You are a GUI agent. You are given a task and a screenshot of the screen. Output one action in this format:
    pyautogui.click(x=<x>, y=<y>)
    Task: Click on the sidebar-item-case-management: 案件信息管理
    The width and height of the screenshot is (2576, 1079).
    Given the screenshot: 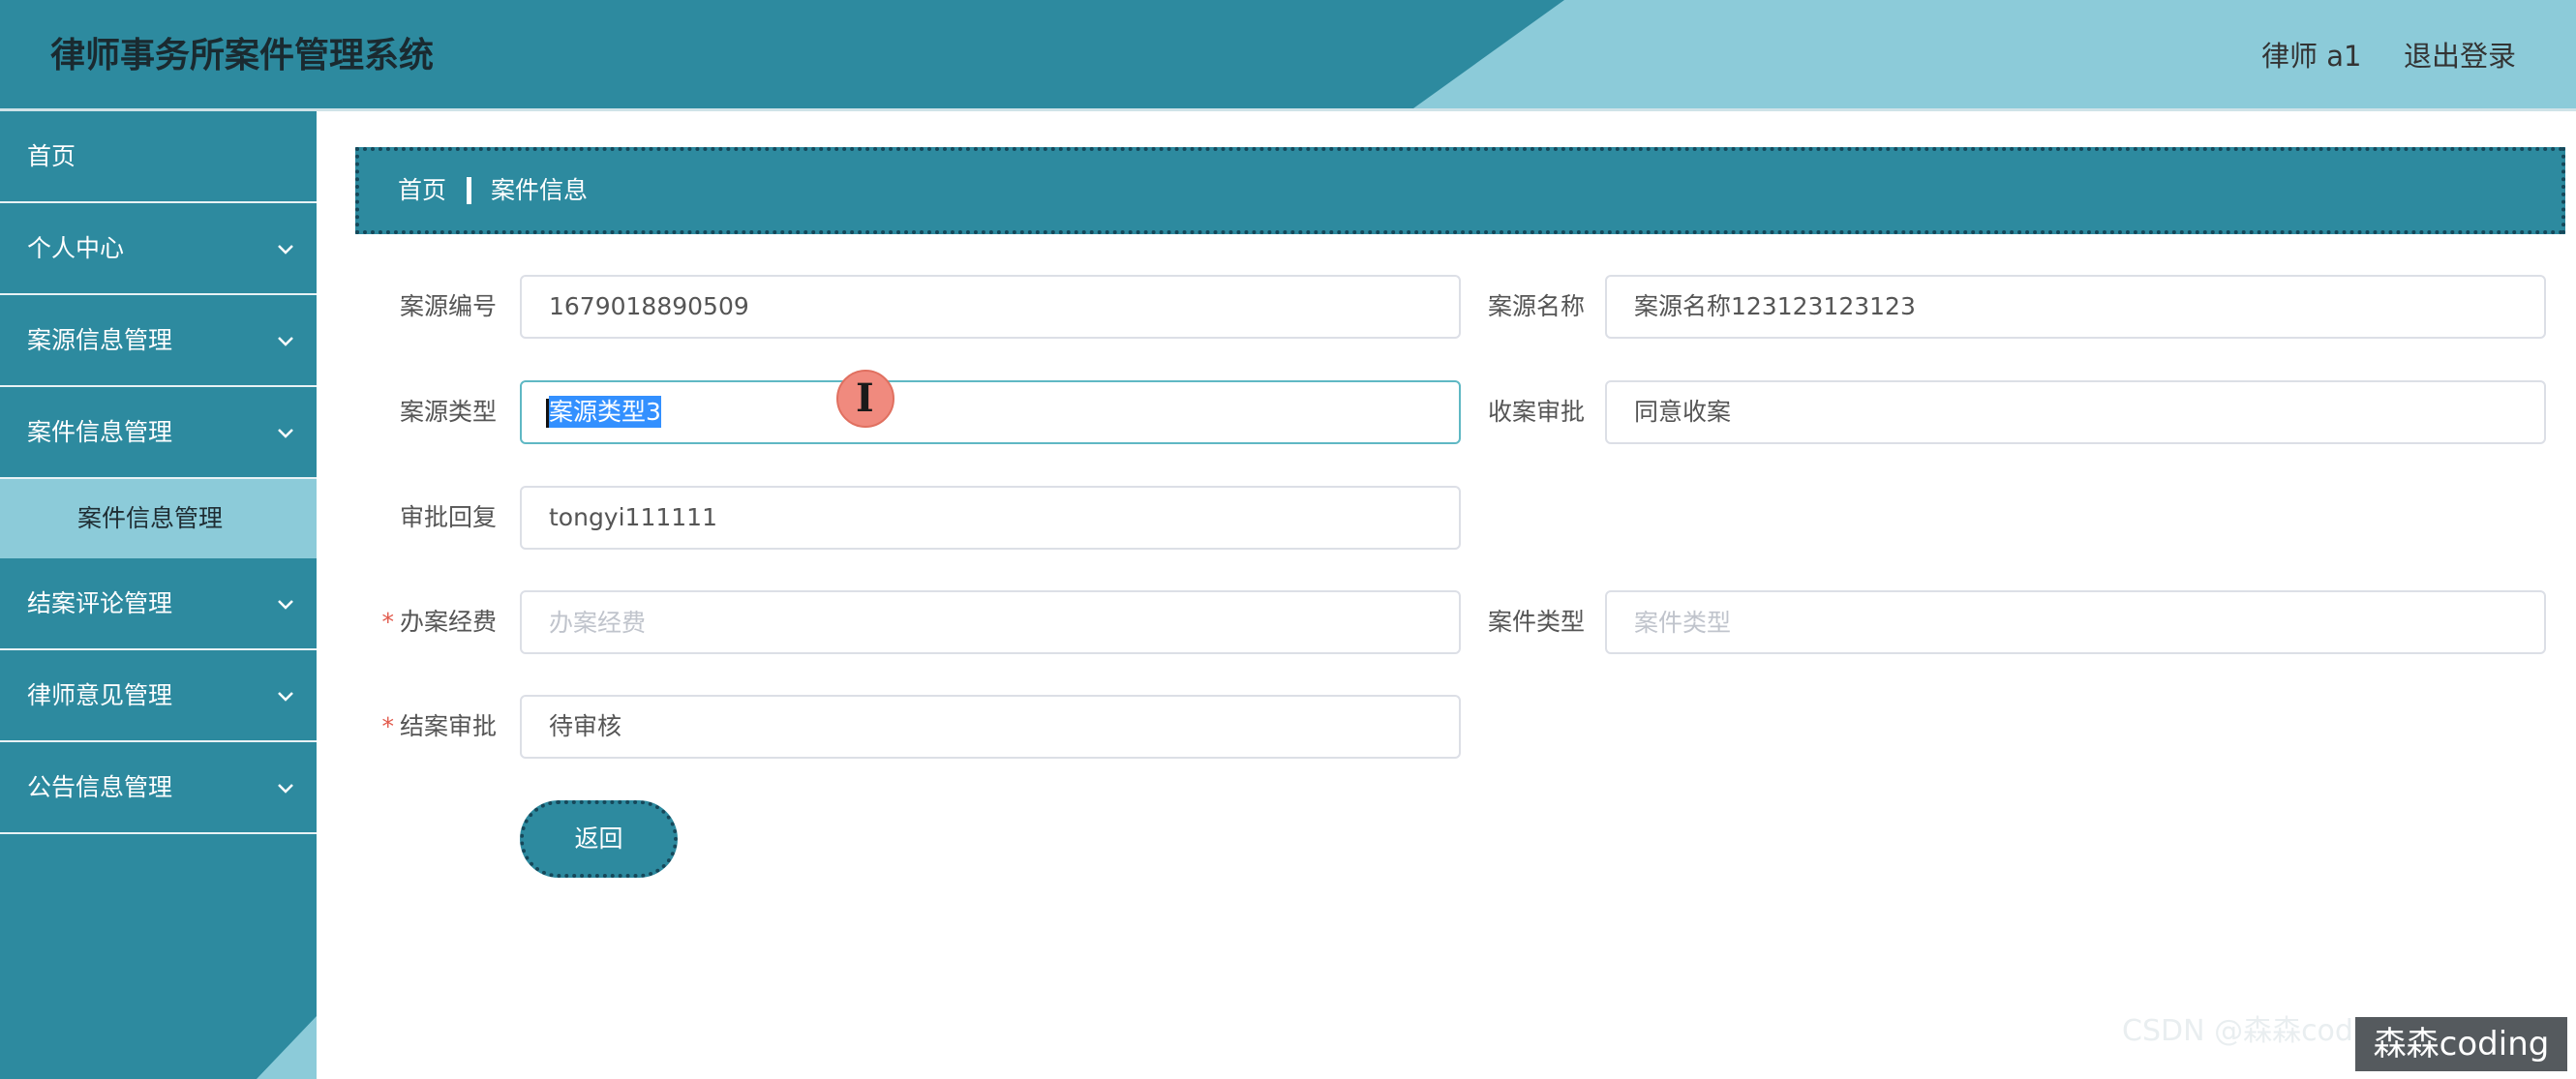 What is the action you would take?
    pyautogui.click(x=158, y=433)
    